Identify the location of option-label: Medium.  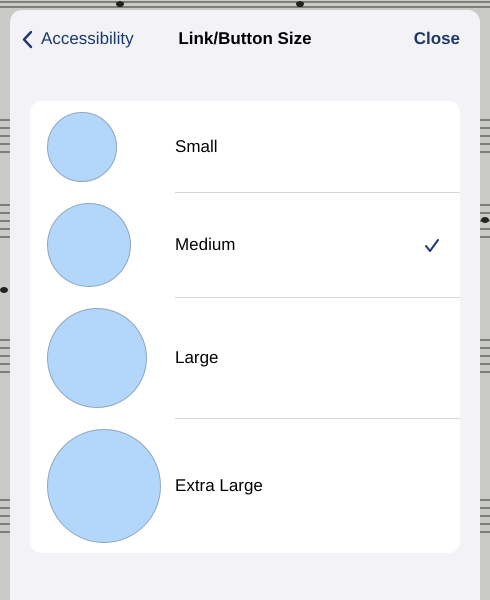
(205, 245).